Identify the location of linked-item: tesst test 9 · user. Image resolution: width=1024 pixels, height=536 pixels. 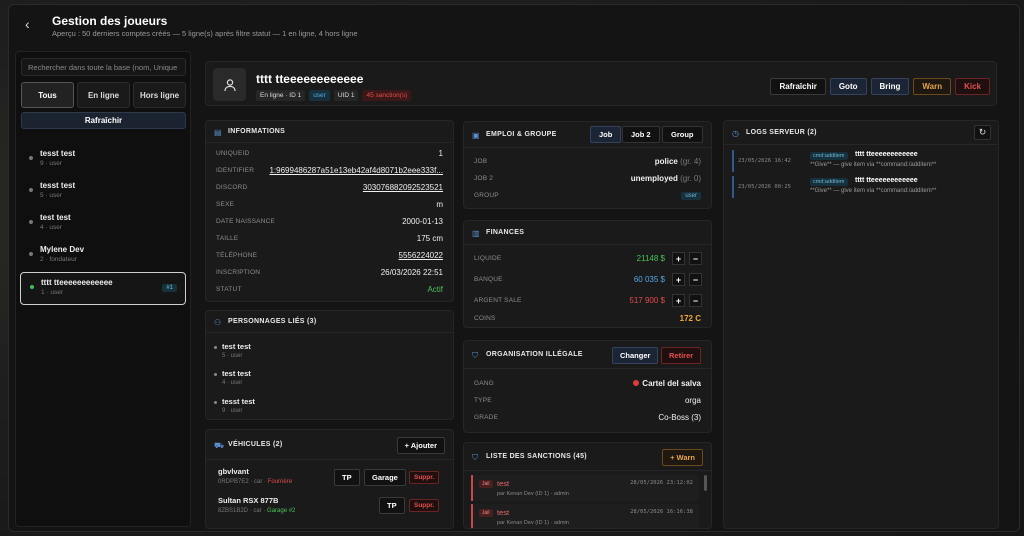
(234, 405).